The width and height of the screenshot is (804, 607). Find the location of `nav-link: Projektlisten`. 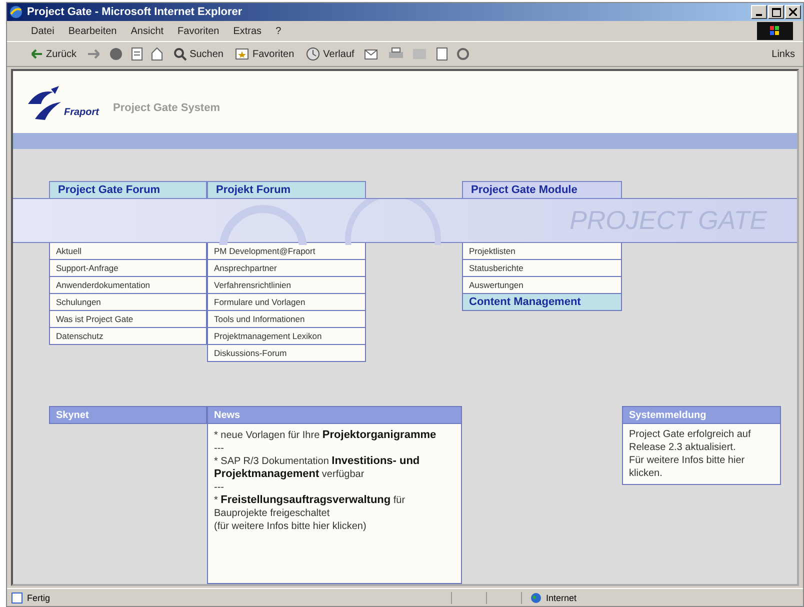

nav-link: Projektlisten is located at coordinates (542, 251).